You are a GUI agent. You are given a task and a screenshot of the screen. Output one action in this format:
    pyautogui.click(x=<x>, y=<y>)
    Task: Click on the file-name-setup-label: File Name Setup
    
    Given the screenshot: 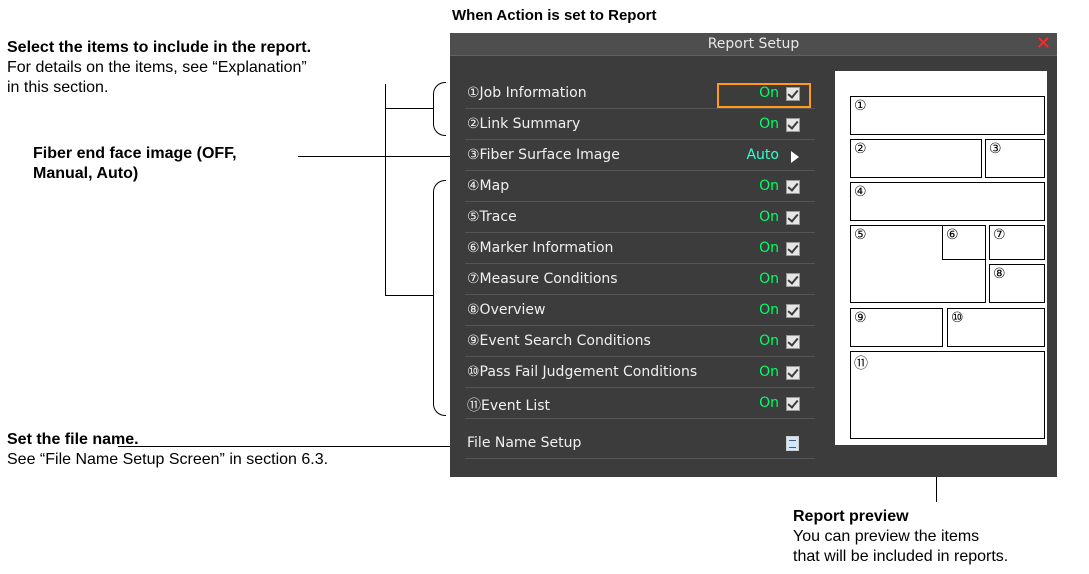 What is the action you would take?
    pyautogui.click(x=524, y=443)
    